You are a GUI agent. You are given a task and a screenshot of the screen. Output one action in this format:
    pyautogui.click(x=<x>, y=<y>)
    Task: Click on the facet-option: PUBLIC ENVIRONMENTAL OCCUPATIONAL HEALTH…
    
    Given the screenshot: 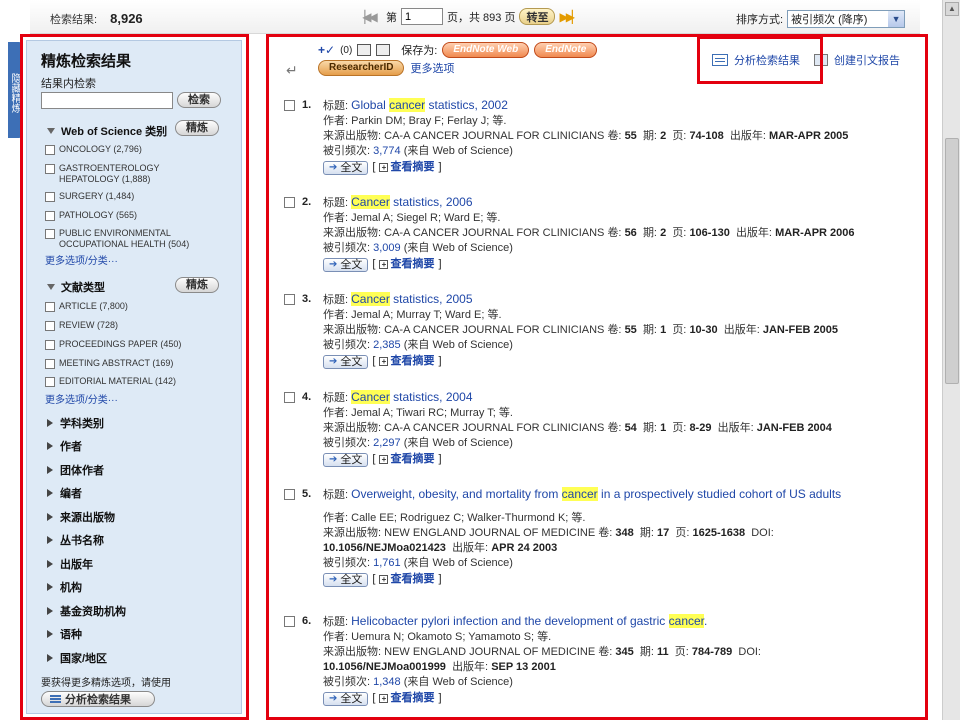 What is the action you would take?
    pyautogui.click(x=140, y=239)
    